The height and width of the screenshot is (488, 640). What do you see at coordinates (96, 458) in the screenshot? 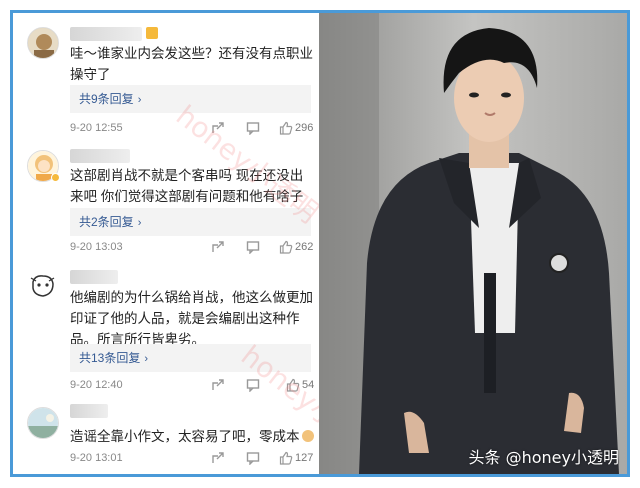
I see `comment-date: 9-20 13:01` at bounding box center [96, 458].